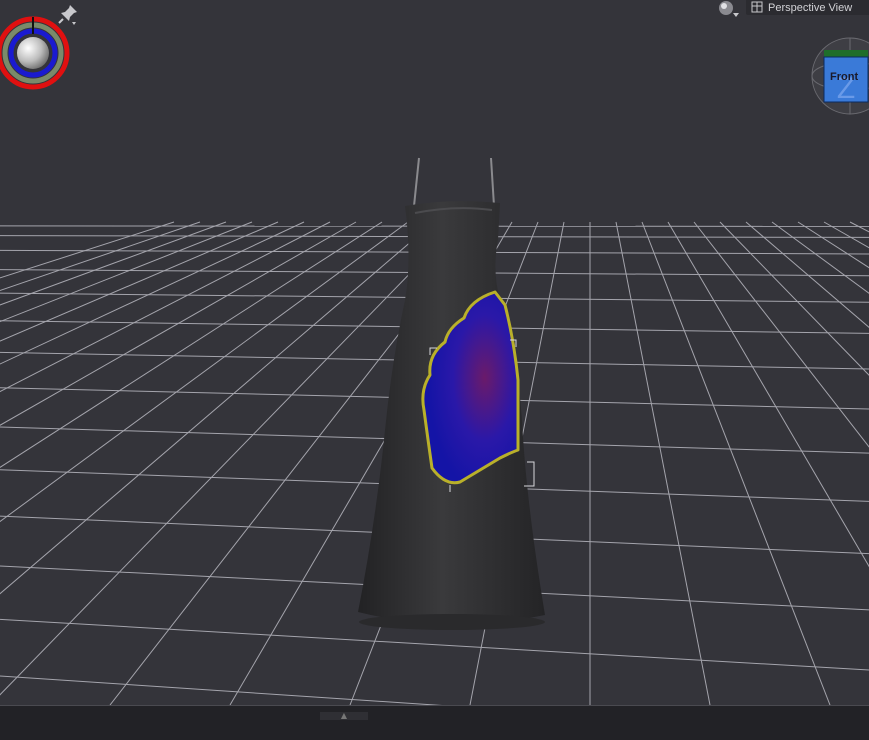 This screenshot has height=740, width=869. Describe the element at coordinates (844, 77) in the screenshot. I see `cube-face-label: Front` at that location.